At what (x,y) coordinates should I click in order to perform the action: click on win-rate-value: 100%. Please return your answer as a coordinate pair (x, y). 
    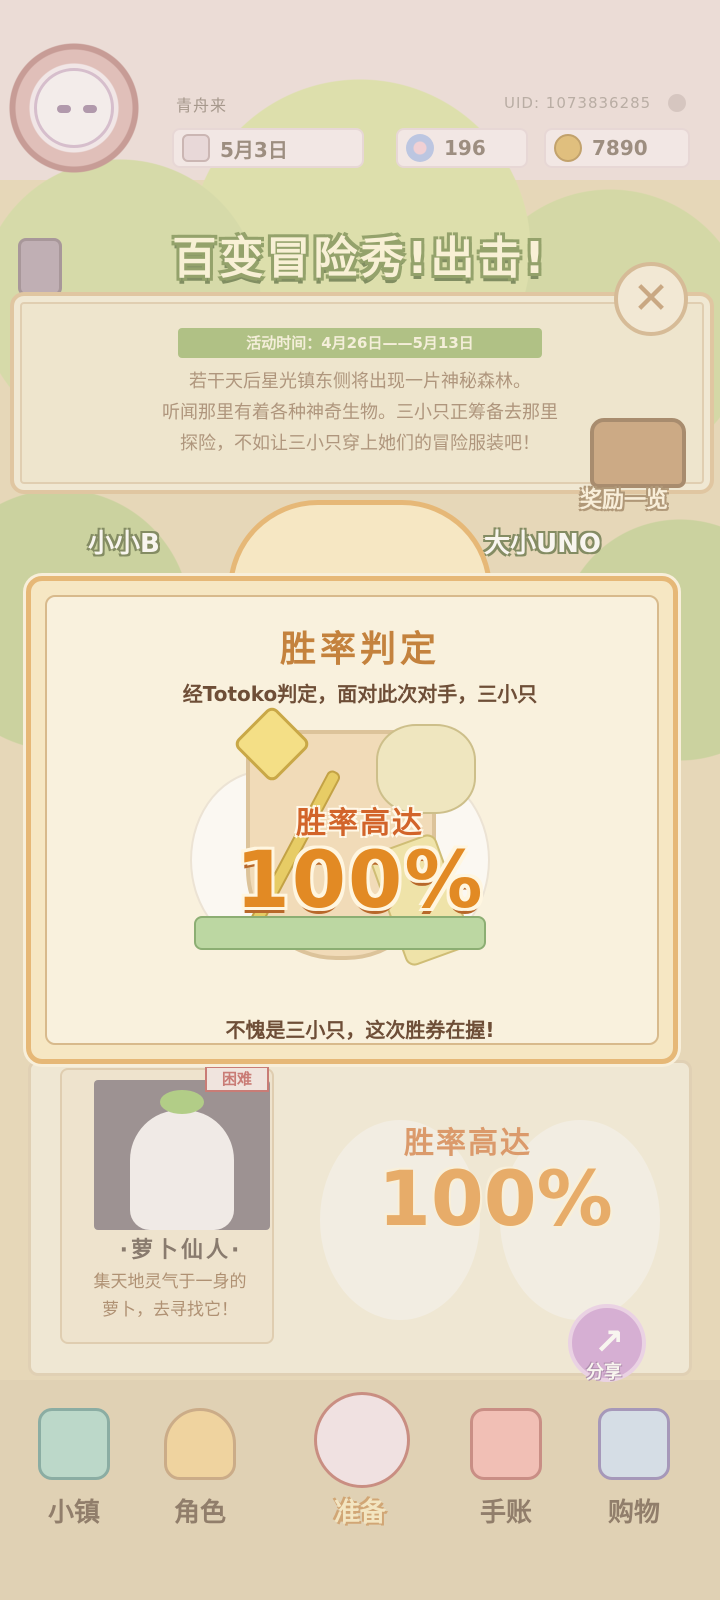
    Looking at the image, I should click on (360, 881).